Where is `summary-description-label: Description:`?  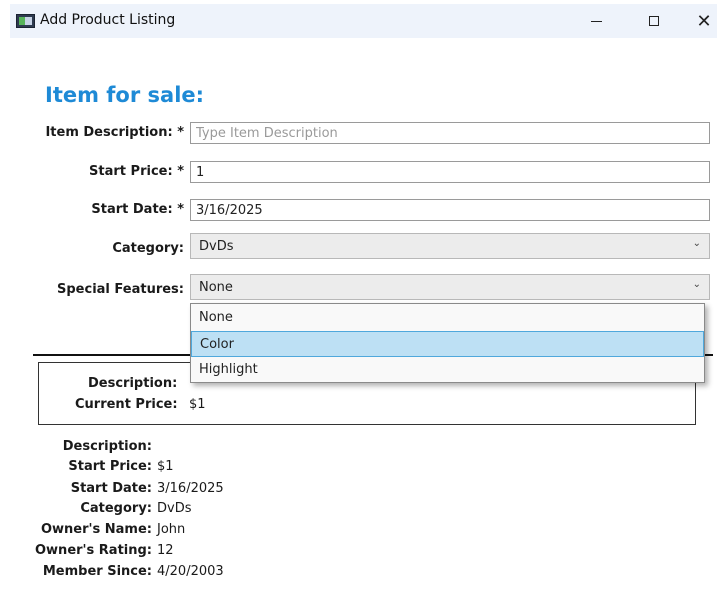 summary-description-label: Description: is located at coordinates (133, 383).